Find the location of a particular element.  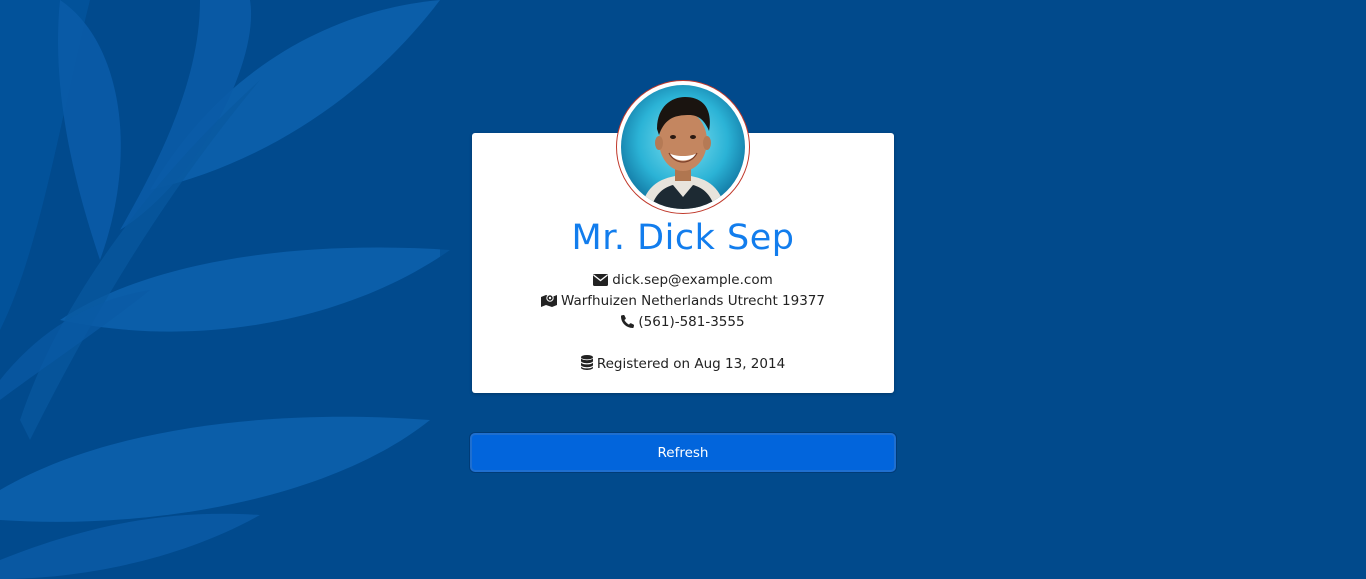

envelope-icon is located at coordinates (601, 282).